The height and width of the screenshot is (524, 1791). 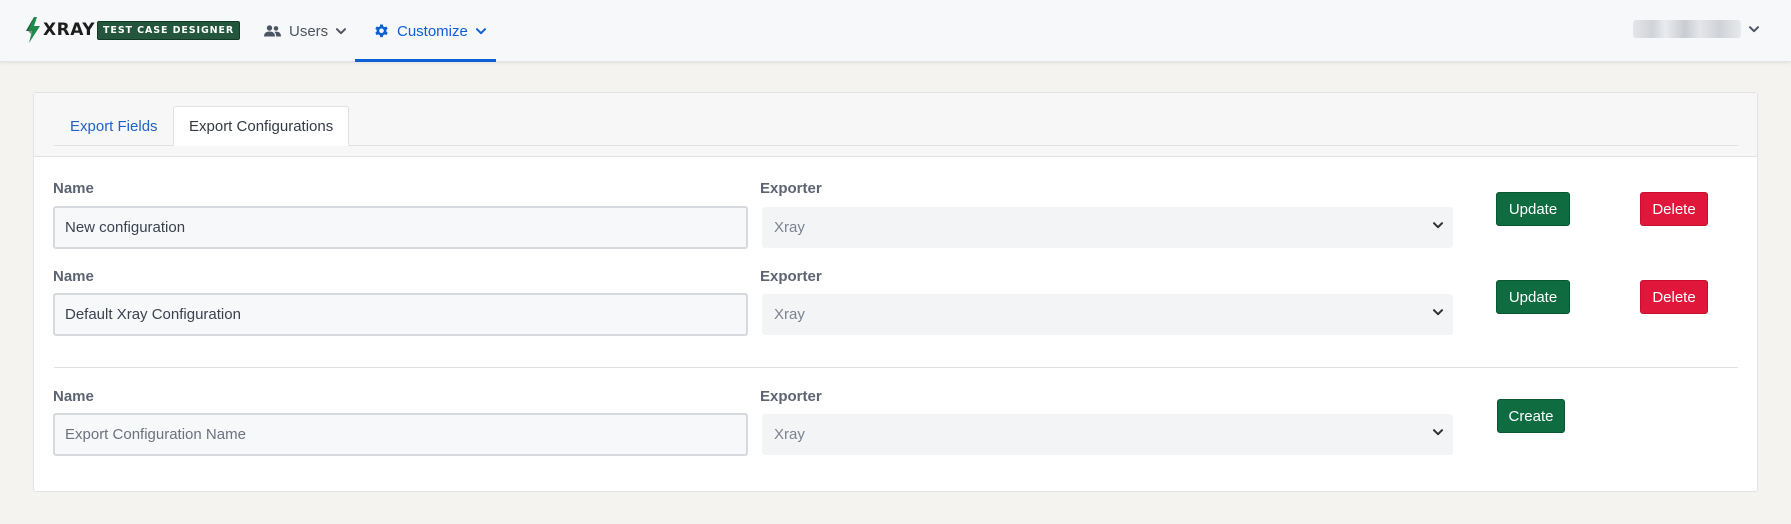 I want to click on tab-export-fields: Export Fields, so click(x=114, y=126).